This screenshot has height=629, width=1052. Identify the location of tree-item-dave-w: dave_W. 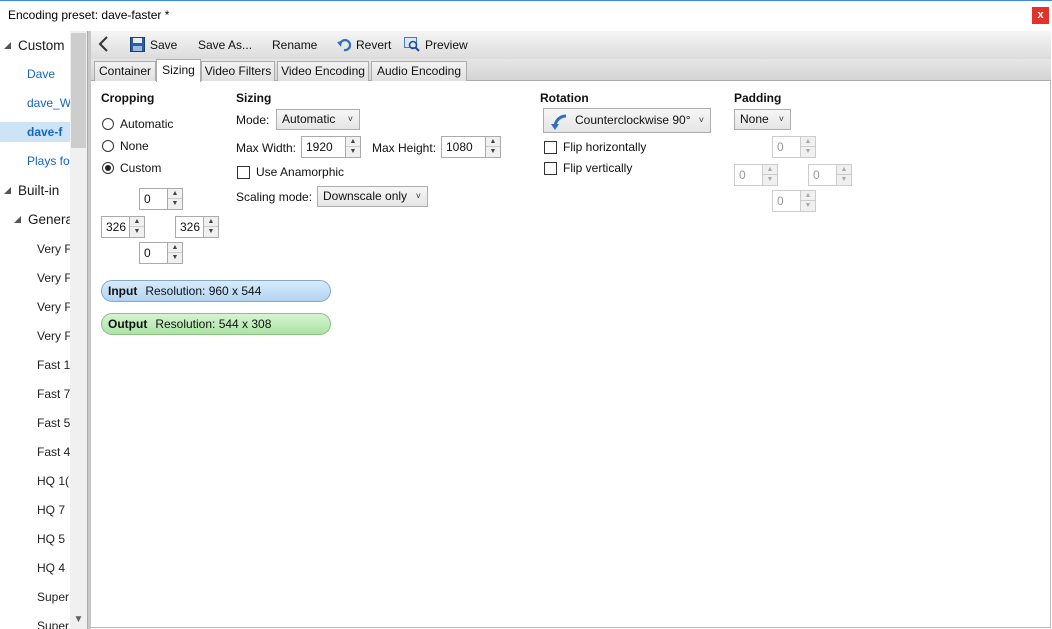
(48, 103).